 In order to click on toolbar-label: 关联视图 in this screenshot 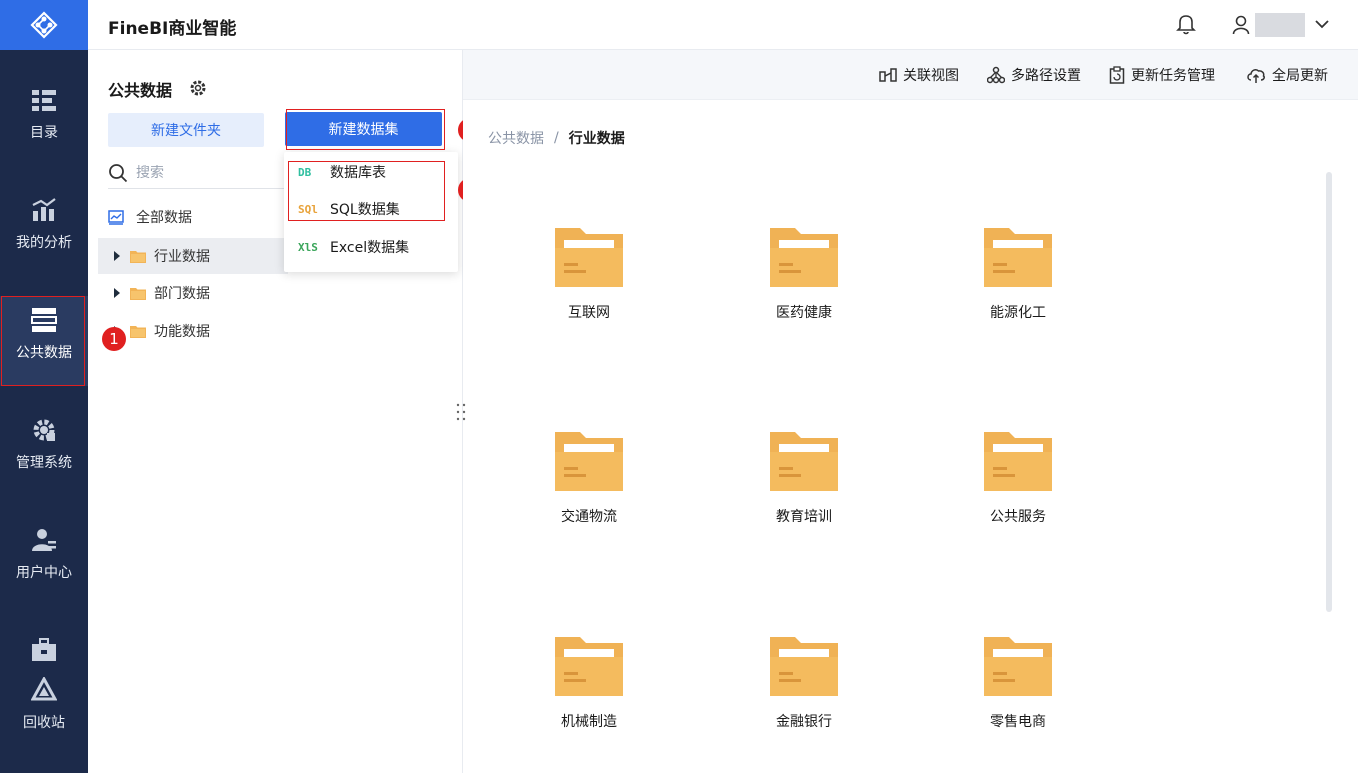, I will do `click(931, 76)`.